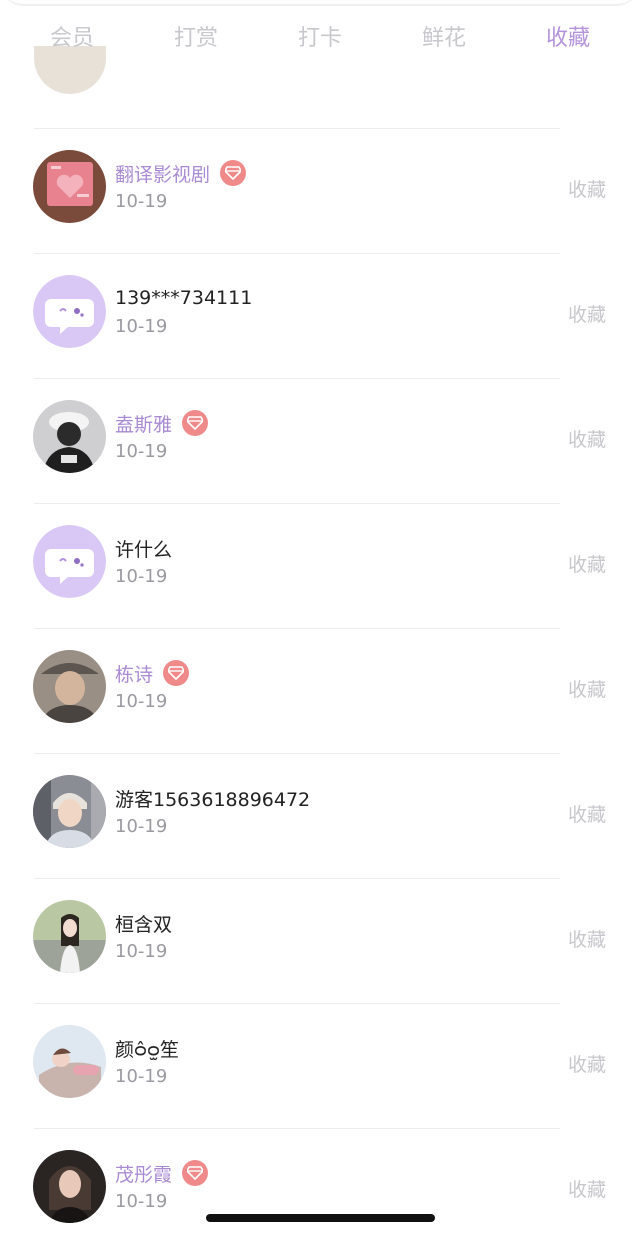 This screenshot has width=640, height=1236. I want to click on user-name: 颜ᴑ̂ᴑ̫笙, so click(147, 1048).